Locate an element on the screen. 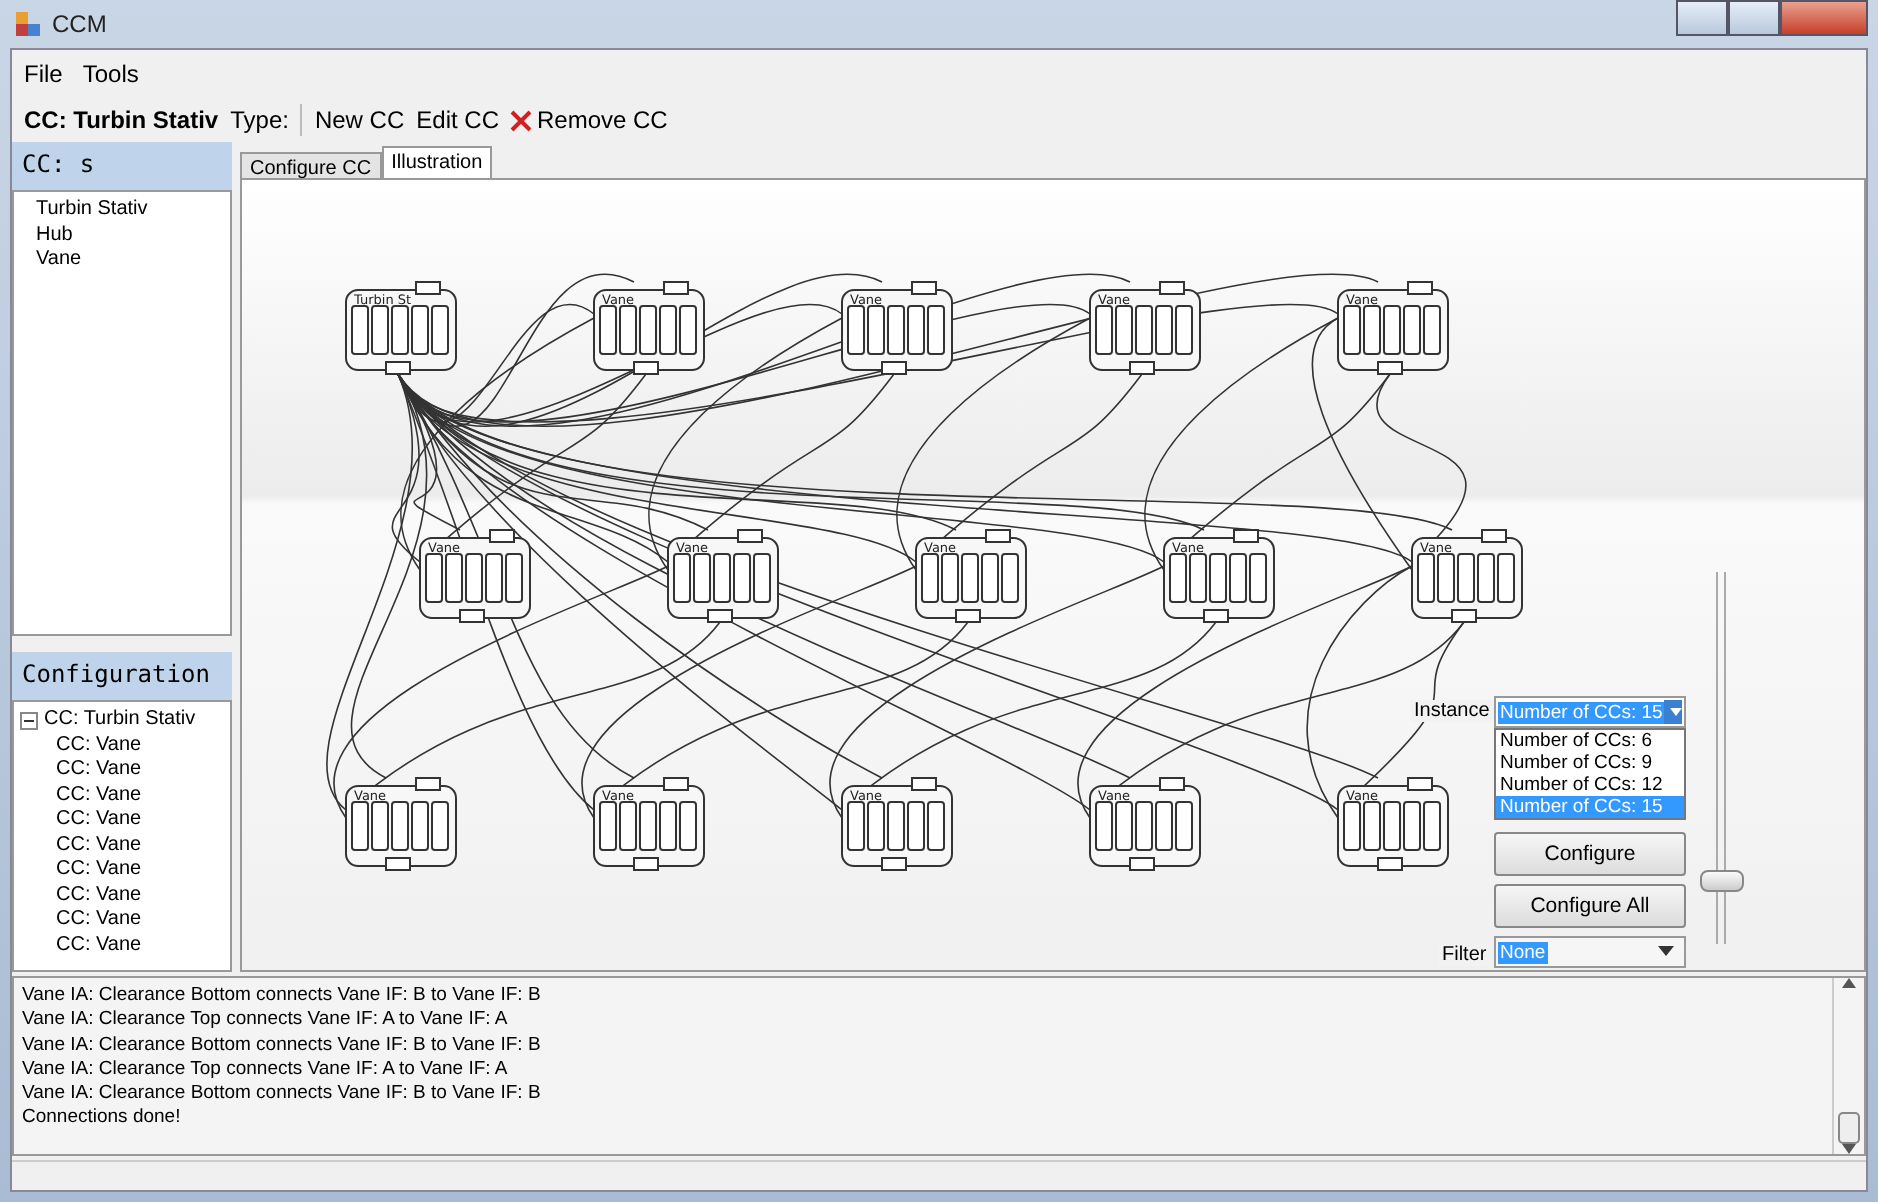 The width and height of the screenshot is (1878, 1202). collapse-icon is located at coordinates (29, 720).